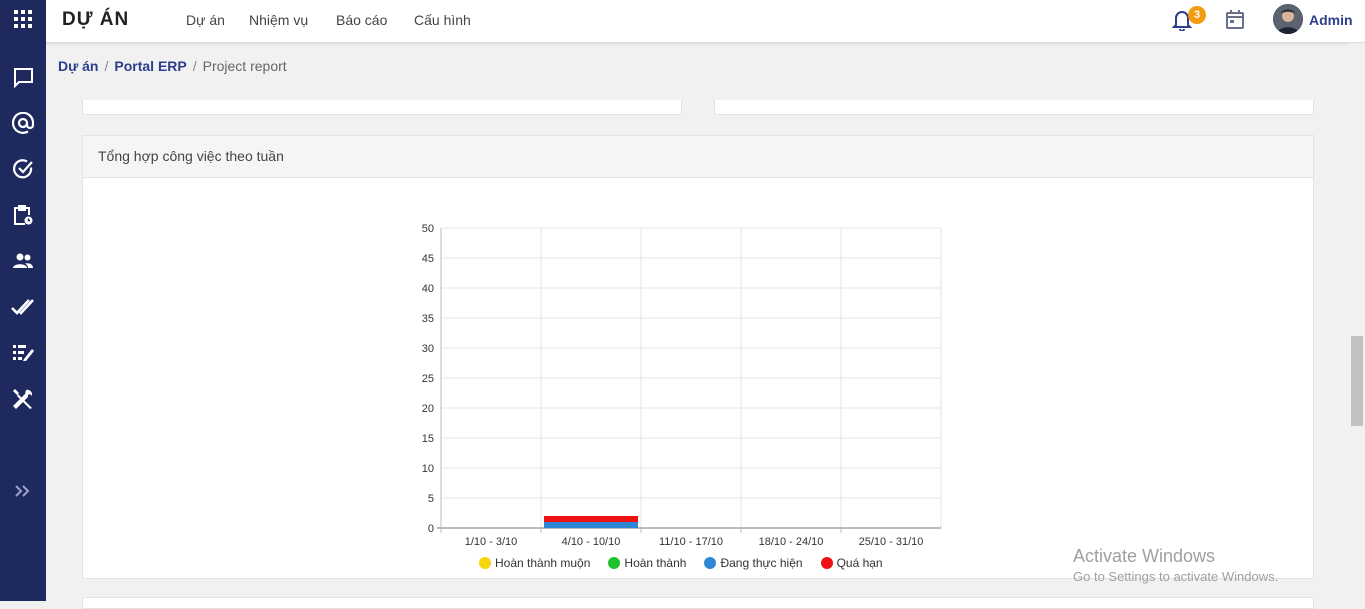 This screenshot has height=609, width=1365. I want to click on x-tick-label: 11/10 - 17/10, so click(691, 542).